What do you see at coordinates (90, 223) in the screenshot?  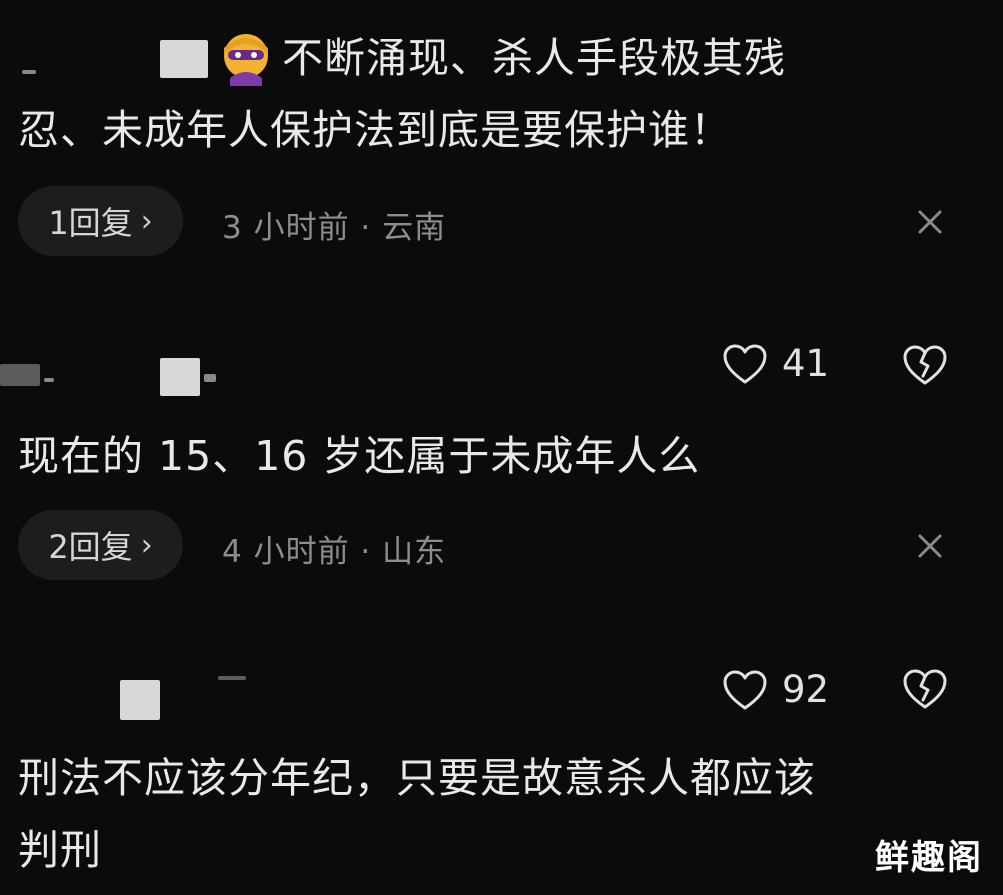 I see `reply-label: 1回复` at bounding box center [90, 223].